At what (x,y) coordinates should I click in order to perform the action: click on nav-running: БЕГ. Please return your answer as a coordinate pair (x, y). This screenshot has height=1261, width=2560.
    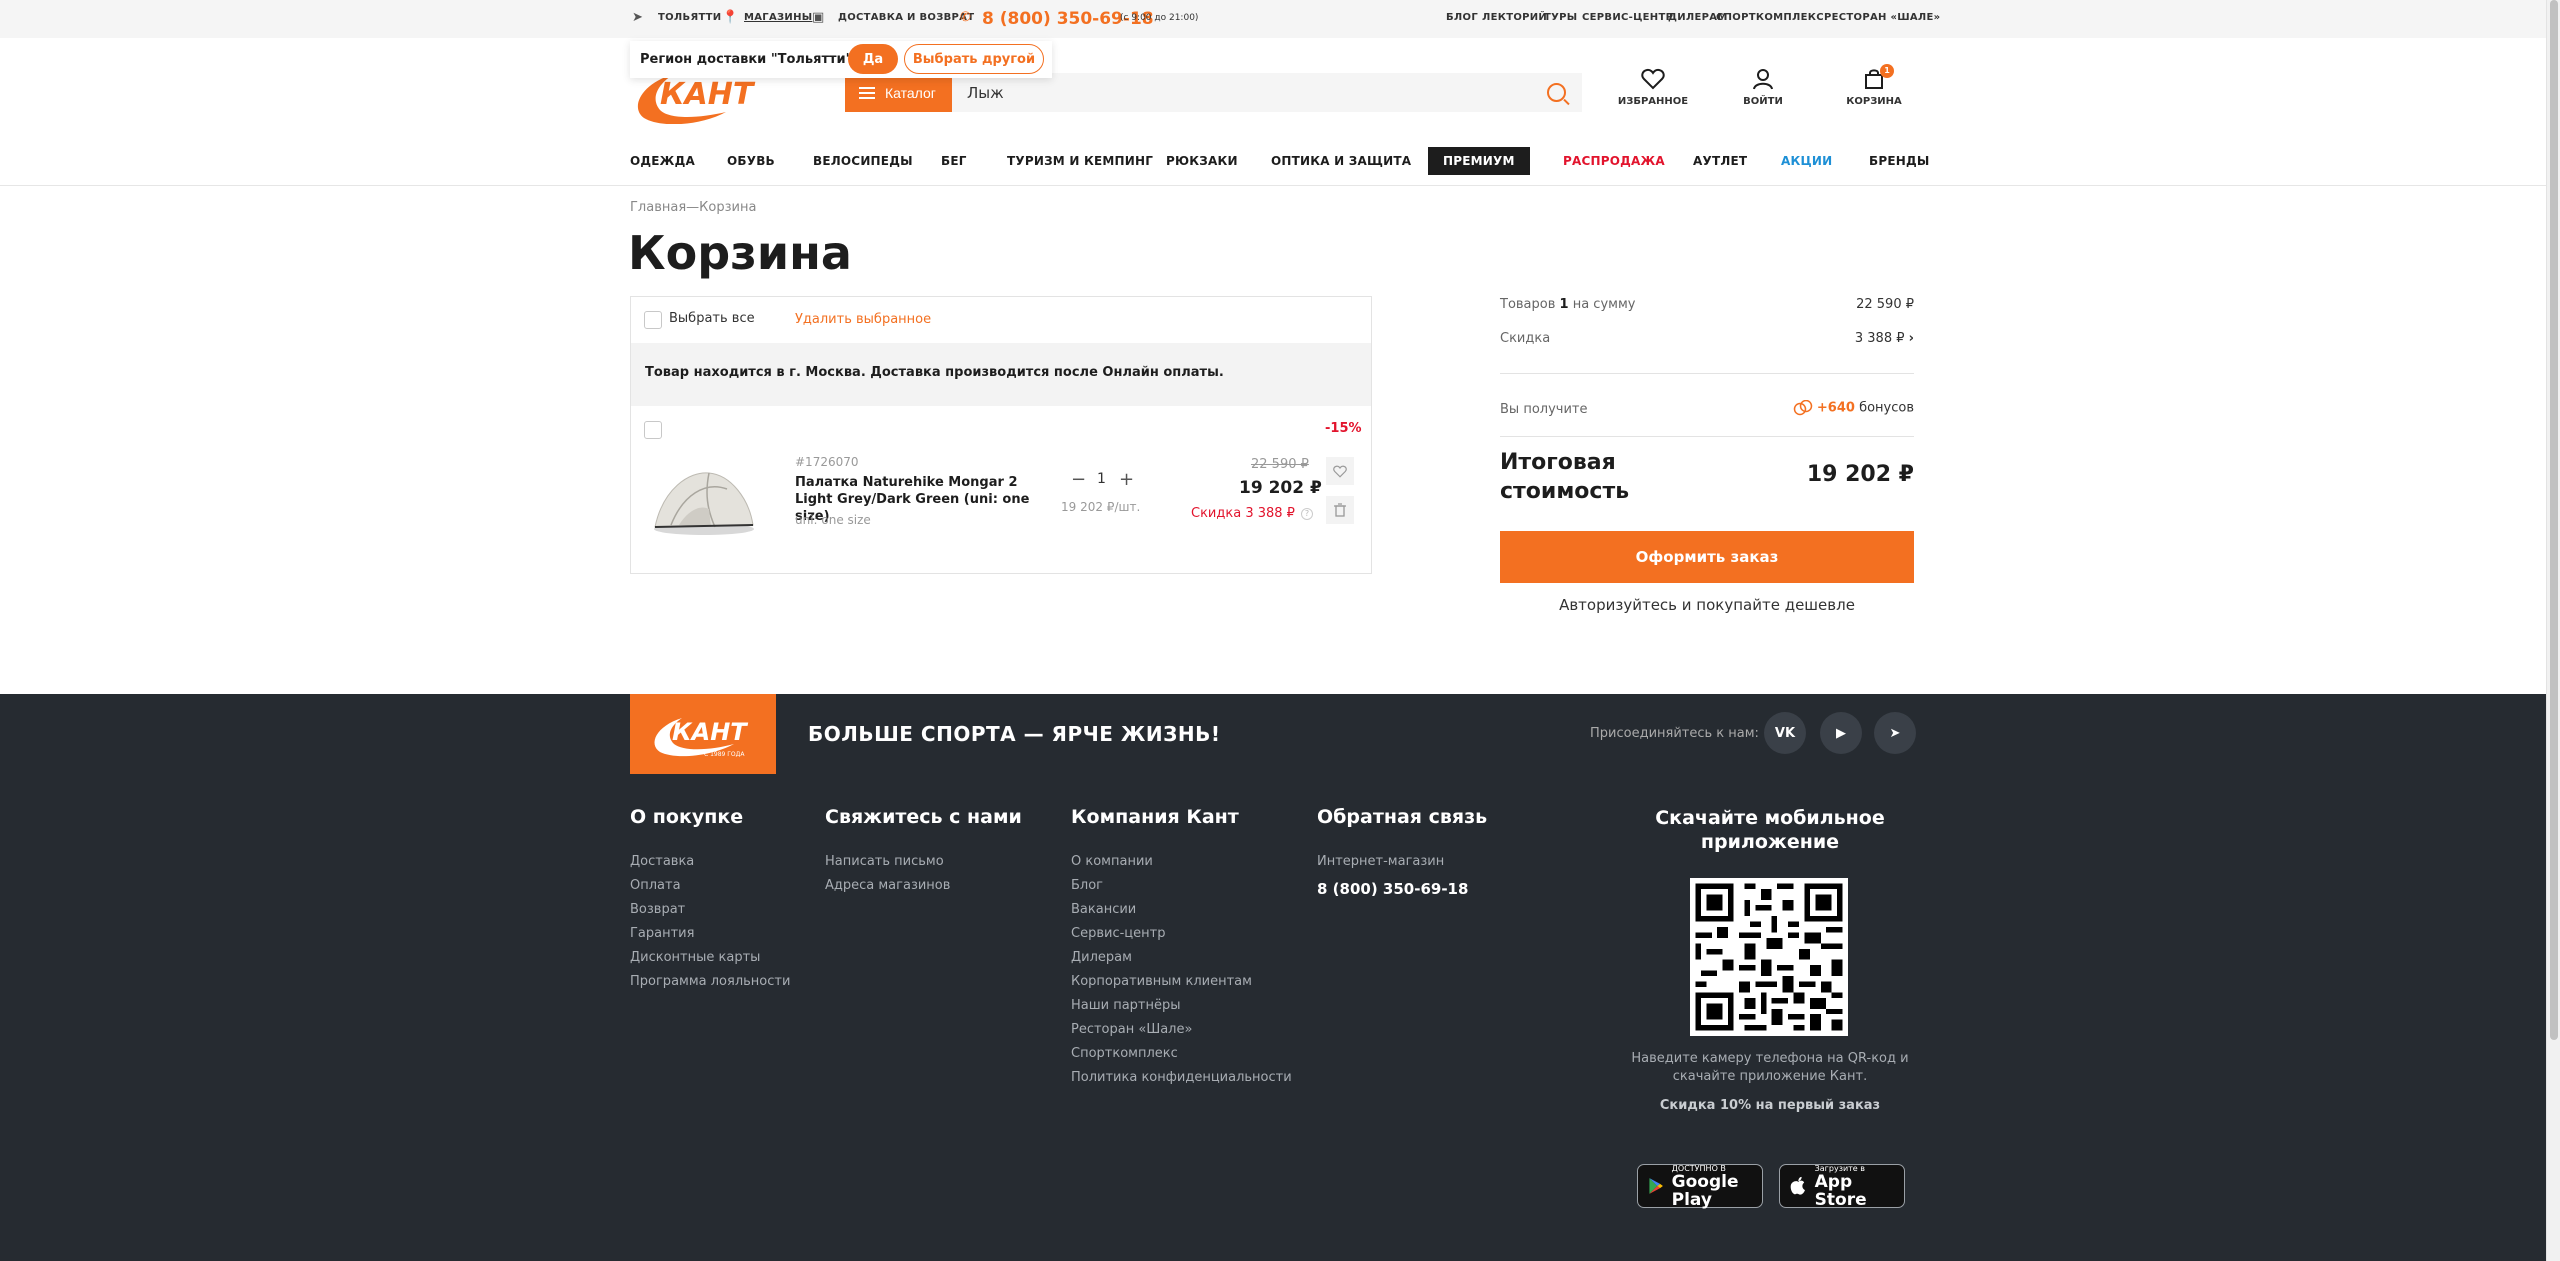
    Looking at the image, I should click on (954, 161).